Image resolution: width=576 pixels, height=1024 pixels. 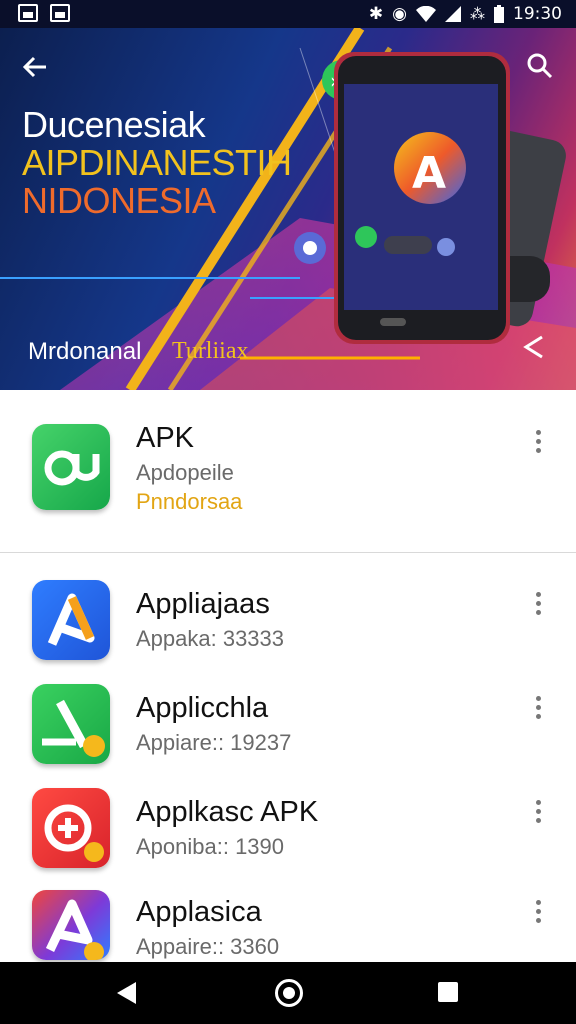 I want to click on navigation-bar, so click(x=288, y=993).